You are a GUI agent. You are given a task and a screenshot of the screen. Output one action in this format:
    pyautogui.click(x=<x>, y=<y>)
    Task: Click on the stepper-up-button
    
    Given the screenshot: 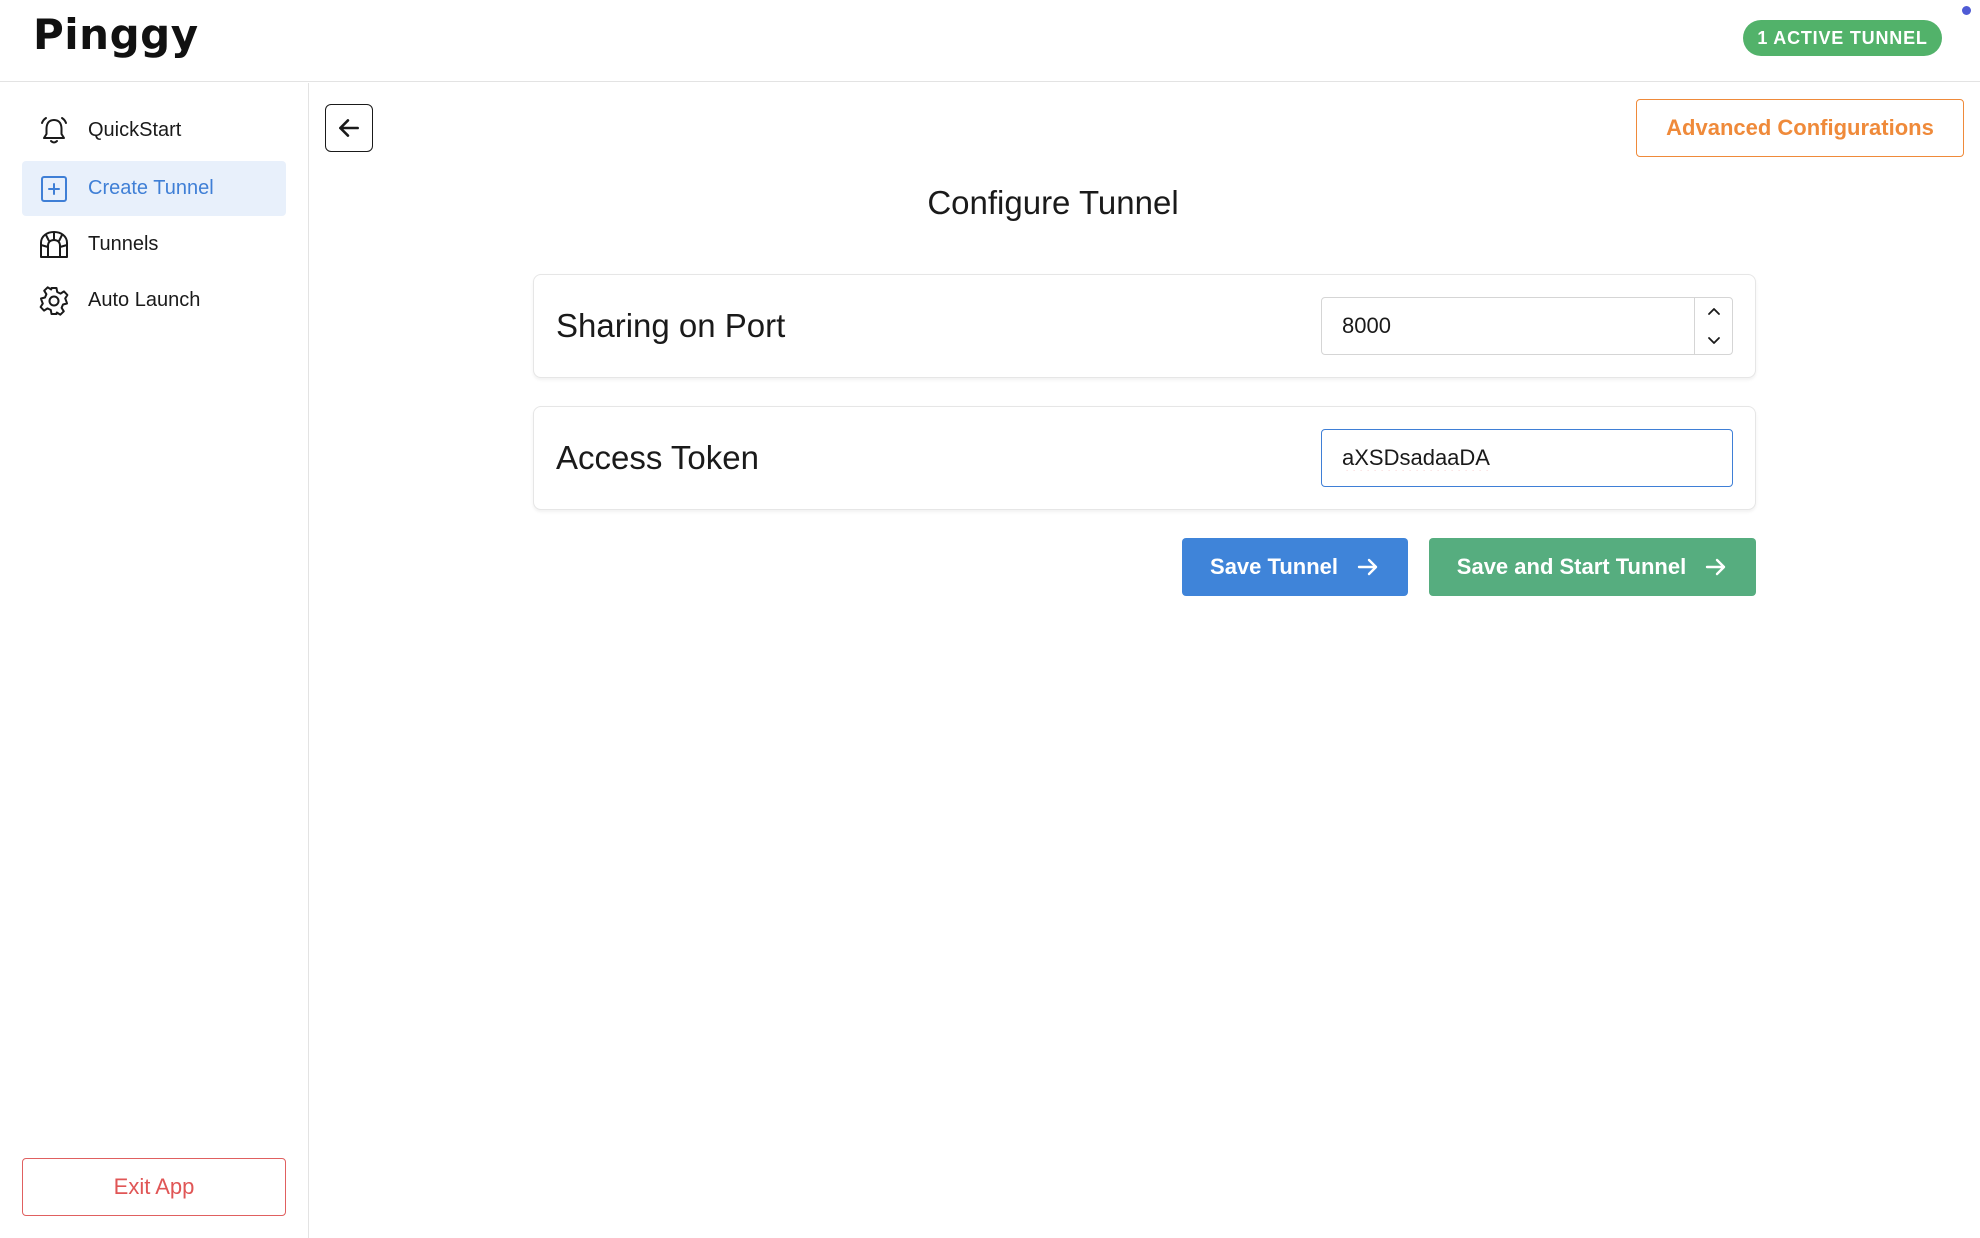 What is the action you would take?
    pyautogui.click(x=1714, y=312)
    